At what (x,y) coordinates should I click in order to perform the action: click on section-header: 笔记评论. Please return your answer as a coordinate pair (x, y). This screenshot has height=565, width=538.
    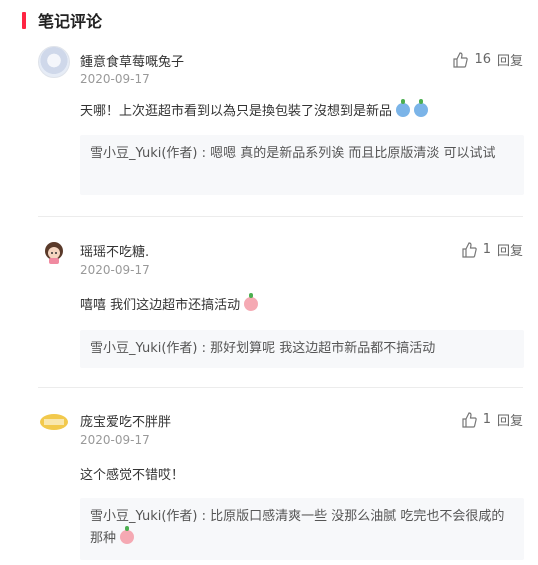
    Looking at the image, I should click on (62, 20).